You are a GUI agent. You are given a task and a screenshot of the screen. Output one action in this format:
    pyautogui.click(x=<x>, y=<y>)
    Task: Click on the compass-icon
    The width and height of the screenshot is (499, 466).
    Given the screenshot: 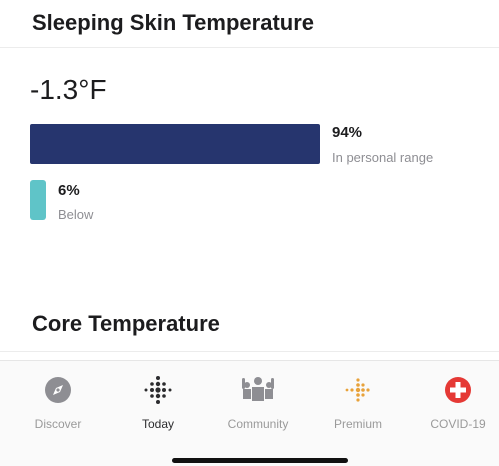 What is the action you would take?
    pyautogui.click(x=58, y=390)
    